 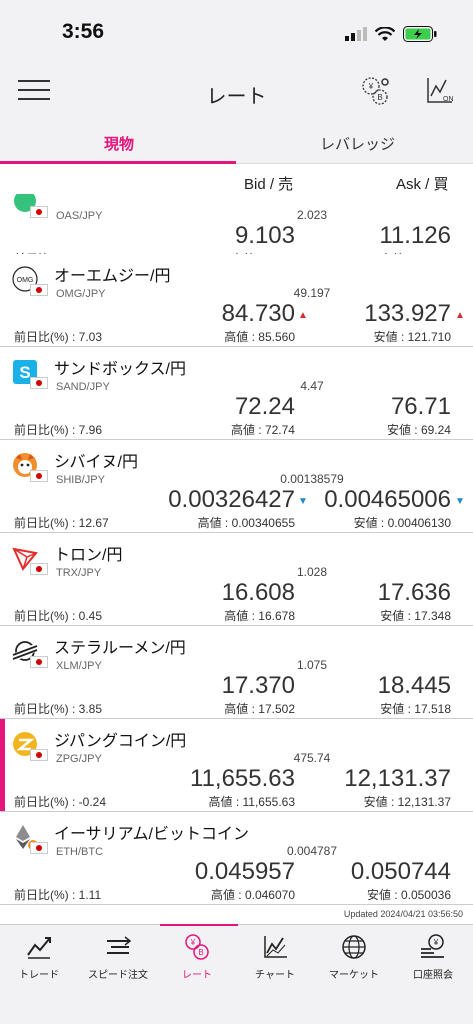 What do you see at coordinates (303, 315) in the screenshot?
I see `bid-up-arrow-icon: ▲` at bounding box center [303, 315].